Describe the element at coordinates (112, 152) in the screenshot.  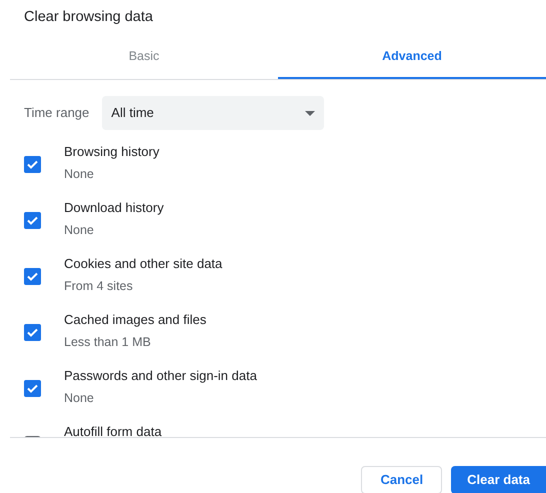
I see `item-title: Browsing history` at that location.